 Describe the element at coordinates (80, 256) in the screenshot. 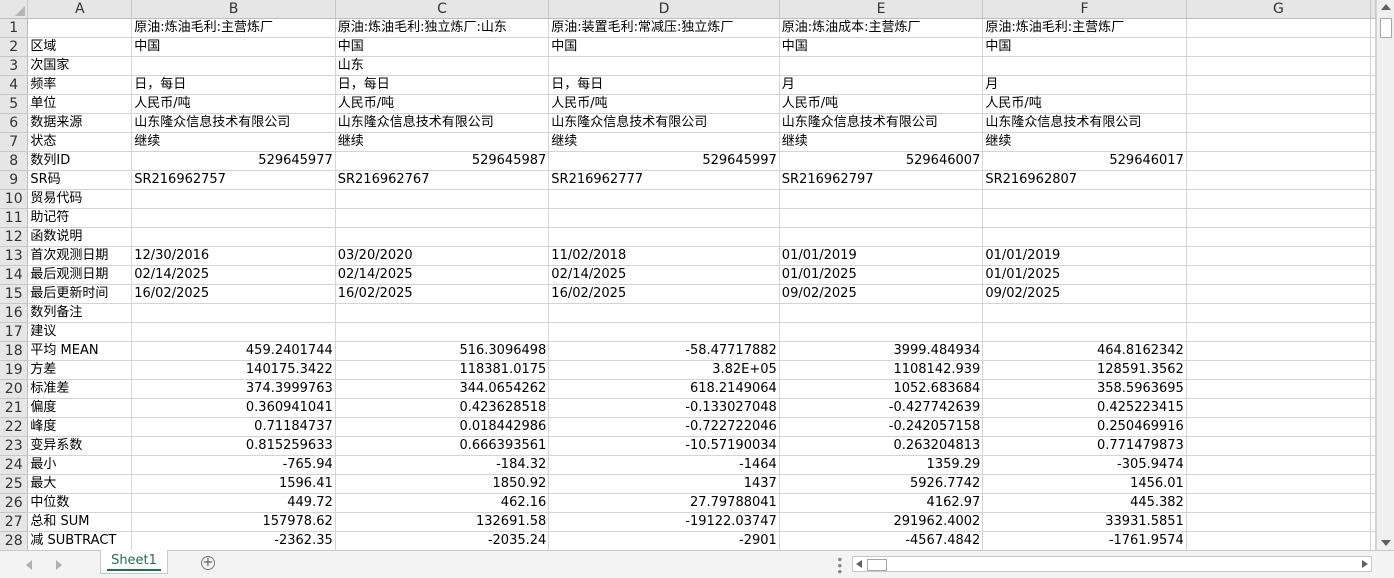

I see `cell-a13: 首次观测日期` at that location.